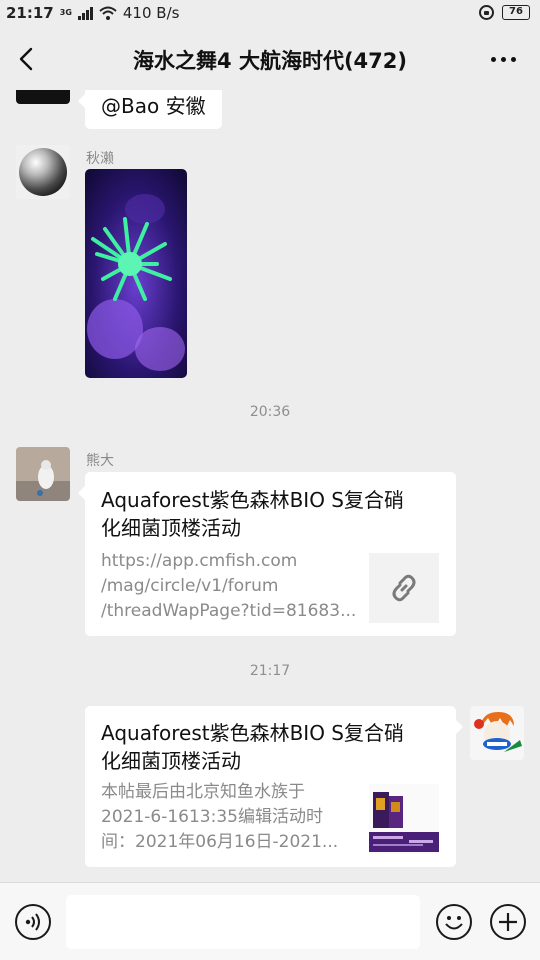 The image size is (540, 960). What do you see at coordinates (100, 159) in the screenshot?
I see `sender-name: 秋濑` at bounding box center [100, 159].